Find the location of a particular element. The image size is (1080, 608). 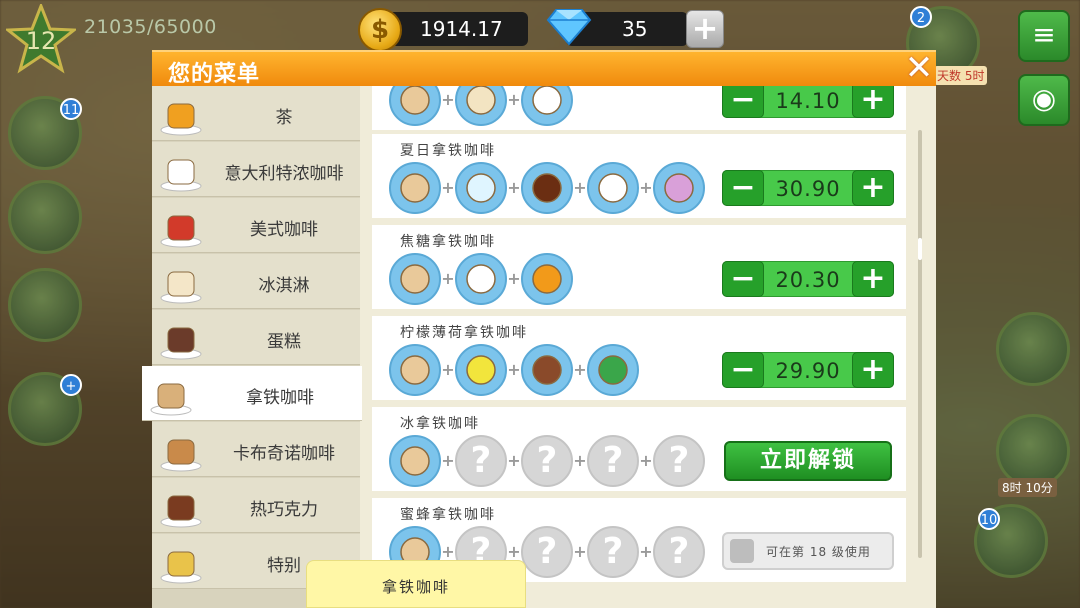

phone-button is located at coordinates (45, 305).